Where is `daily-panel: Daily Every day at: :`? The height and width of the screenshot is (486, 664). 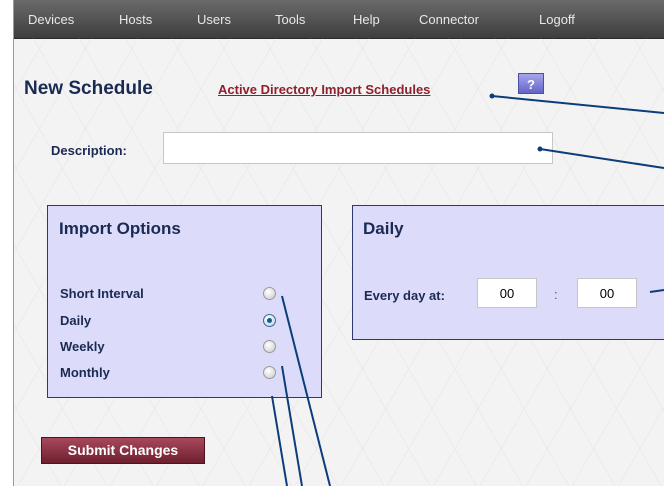
daily-panel: Daily Every day at: : is located at coordinates (508, 272).